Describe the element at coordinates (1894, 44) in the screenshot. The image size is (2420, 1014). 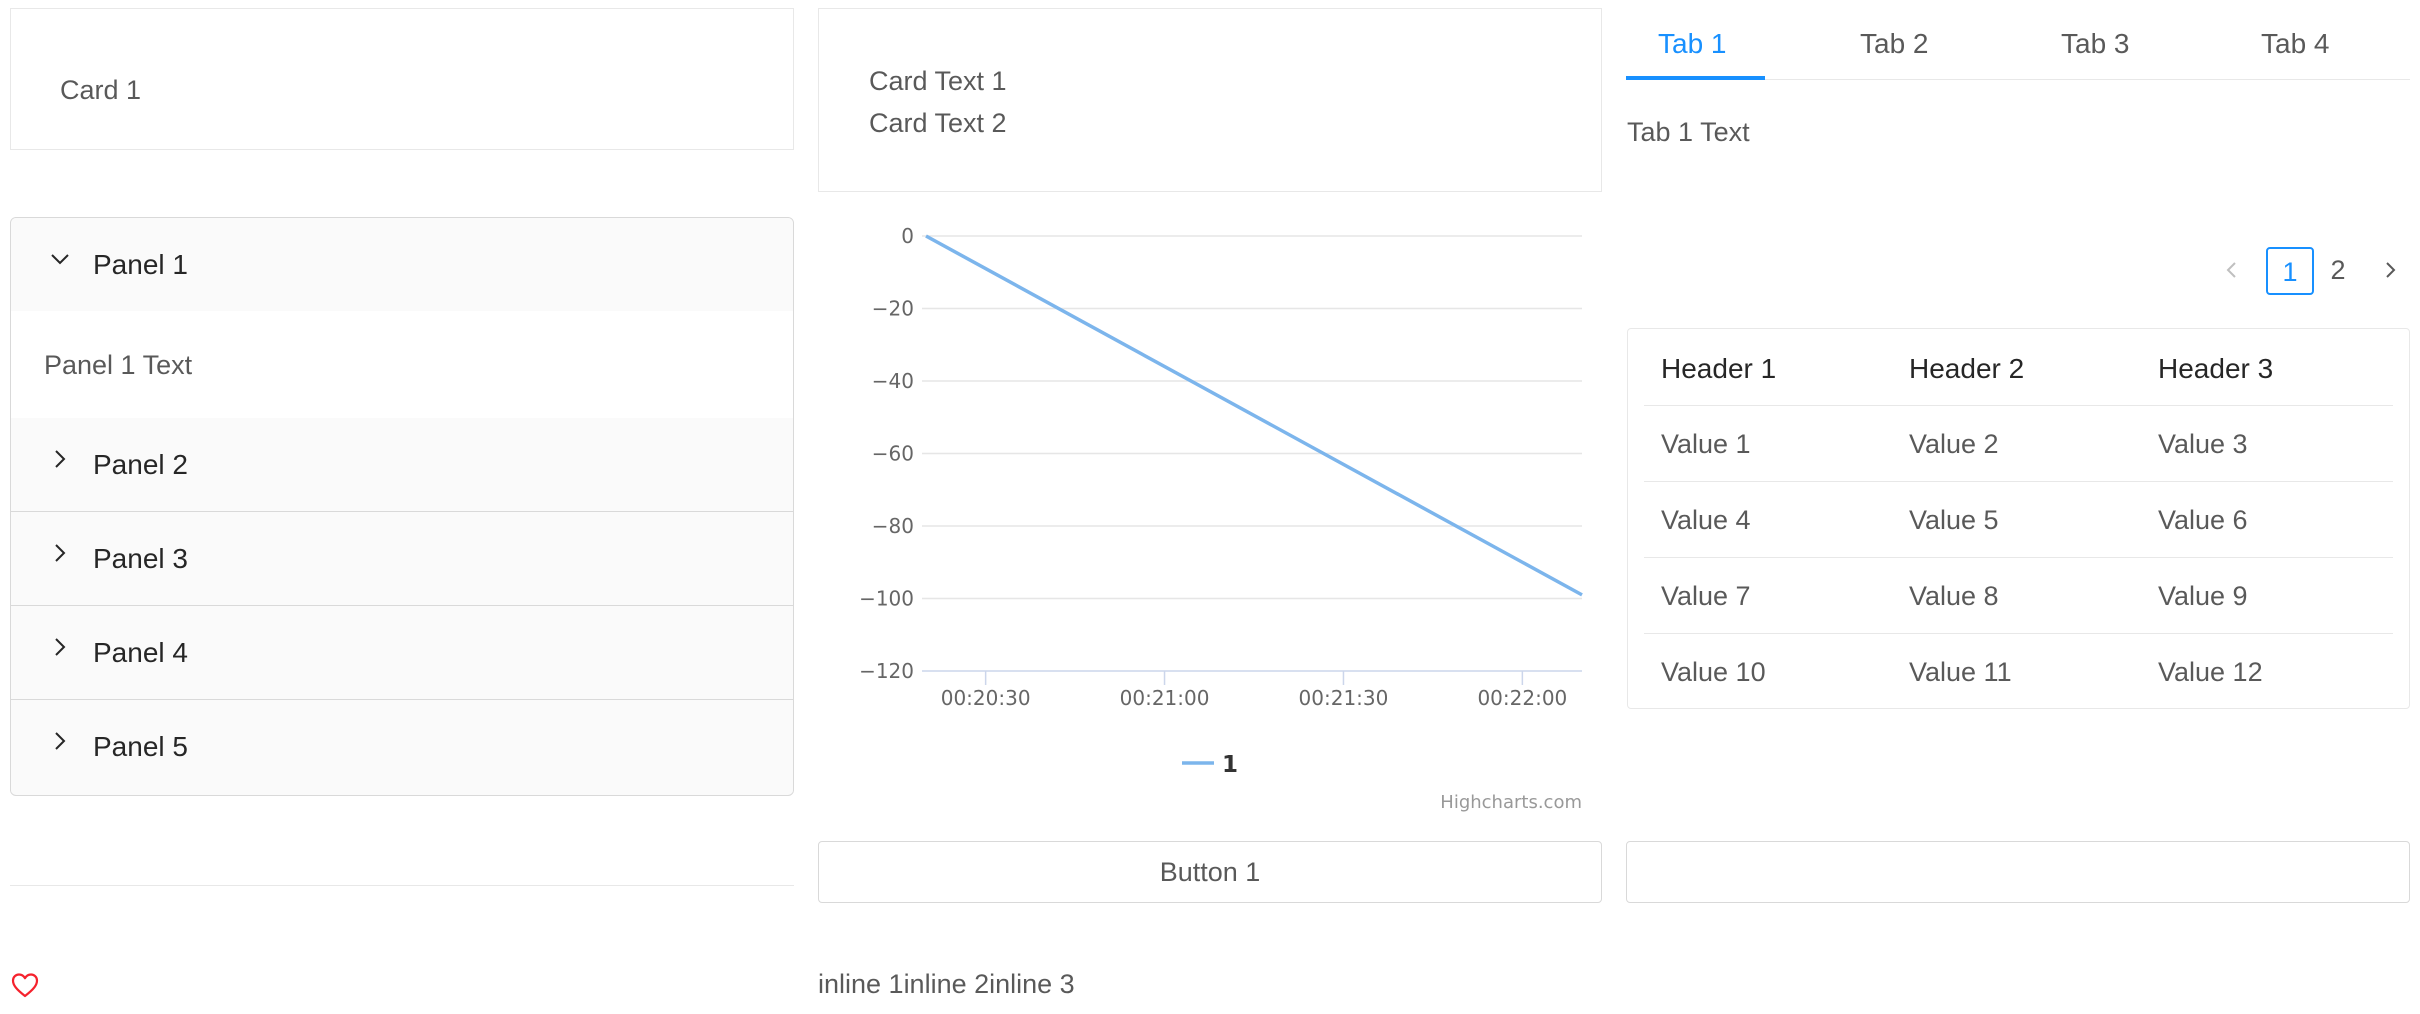
I see `tab-2: Tab 2` at that location.